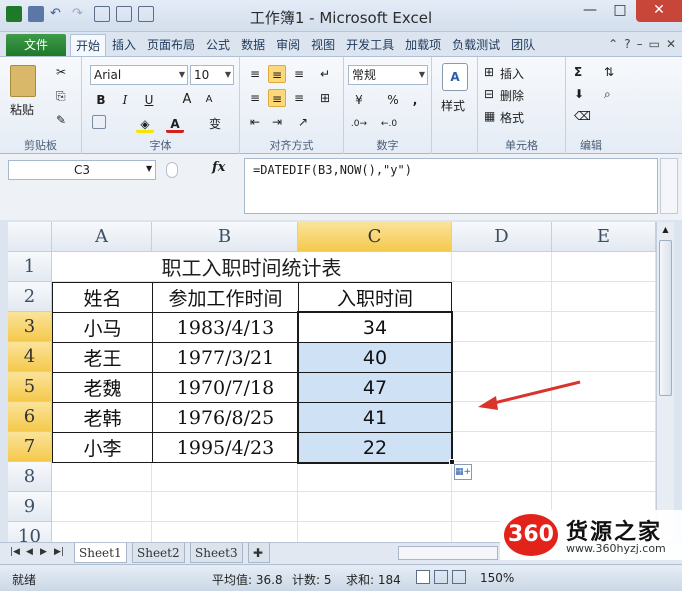 The height and width of the screenshot is (591, 682). I want to click on date-cell: 1977/3/21, so click(225, 357).